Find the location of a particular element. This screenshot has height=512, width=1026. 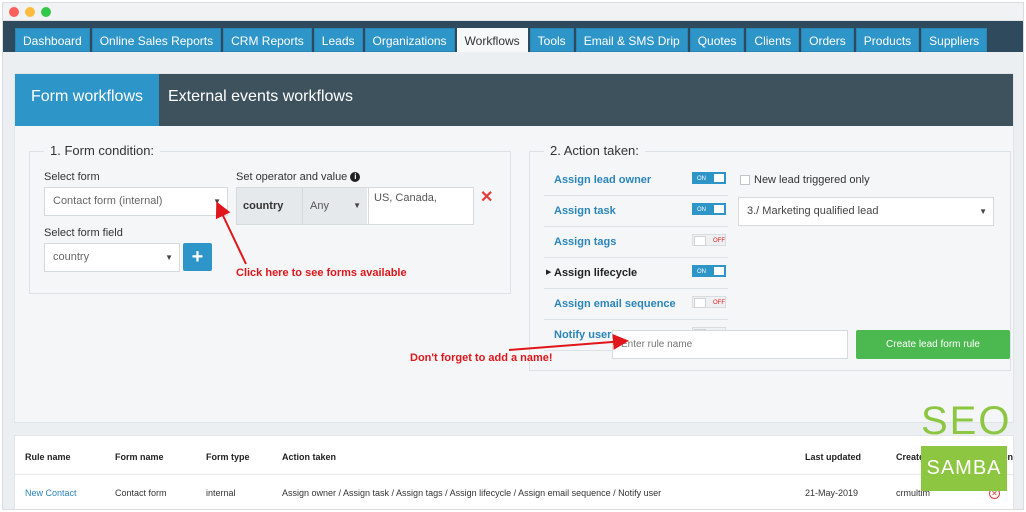

cell-last-updated: 21-May-2019 is located at coordinates (832, 493).